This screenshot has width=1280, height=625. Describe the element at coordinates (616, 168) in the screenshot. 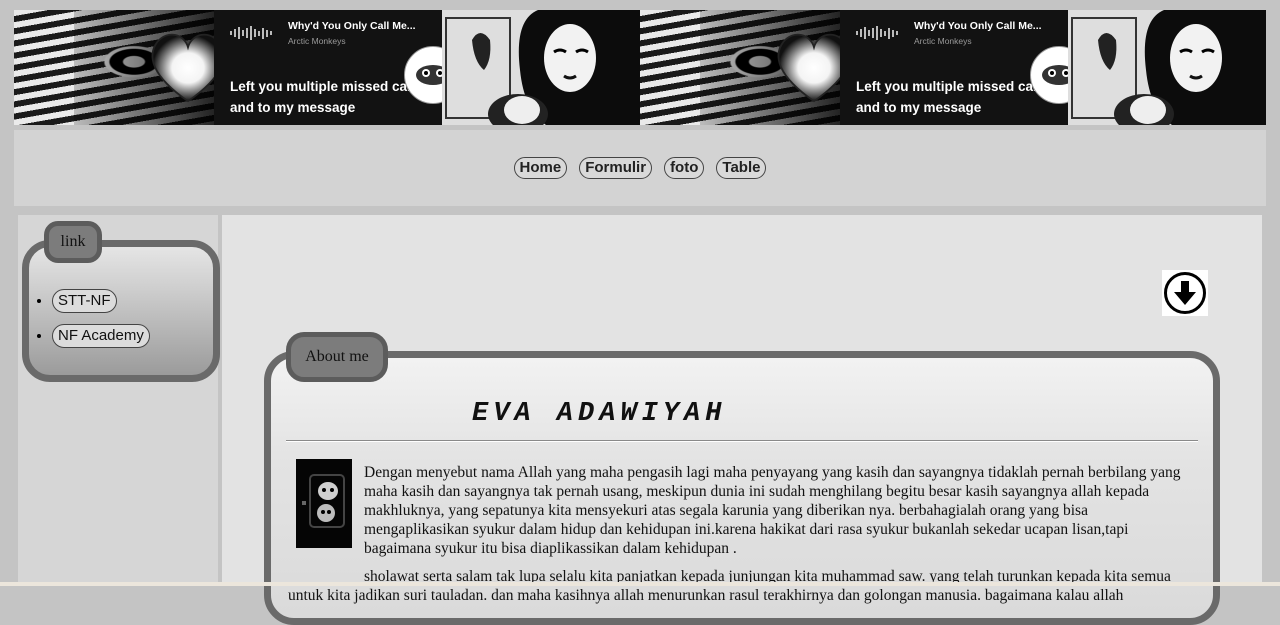

I see `nav-formulir-link: Formulir` at that location.